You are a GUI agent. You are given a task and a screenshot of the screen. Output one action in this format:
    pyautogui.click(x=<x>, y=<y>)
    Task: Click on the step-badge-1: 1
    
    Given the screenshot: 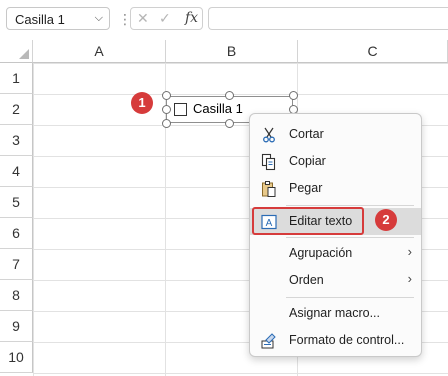 What is the action you would take?
    pyautogui.click(x=142, y=103)
    